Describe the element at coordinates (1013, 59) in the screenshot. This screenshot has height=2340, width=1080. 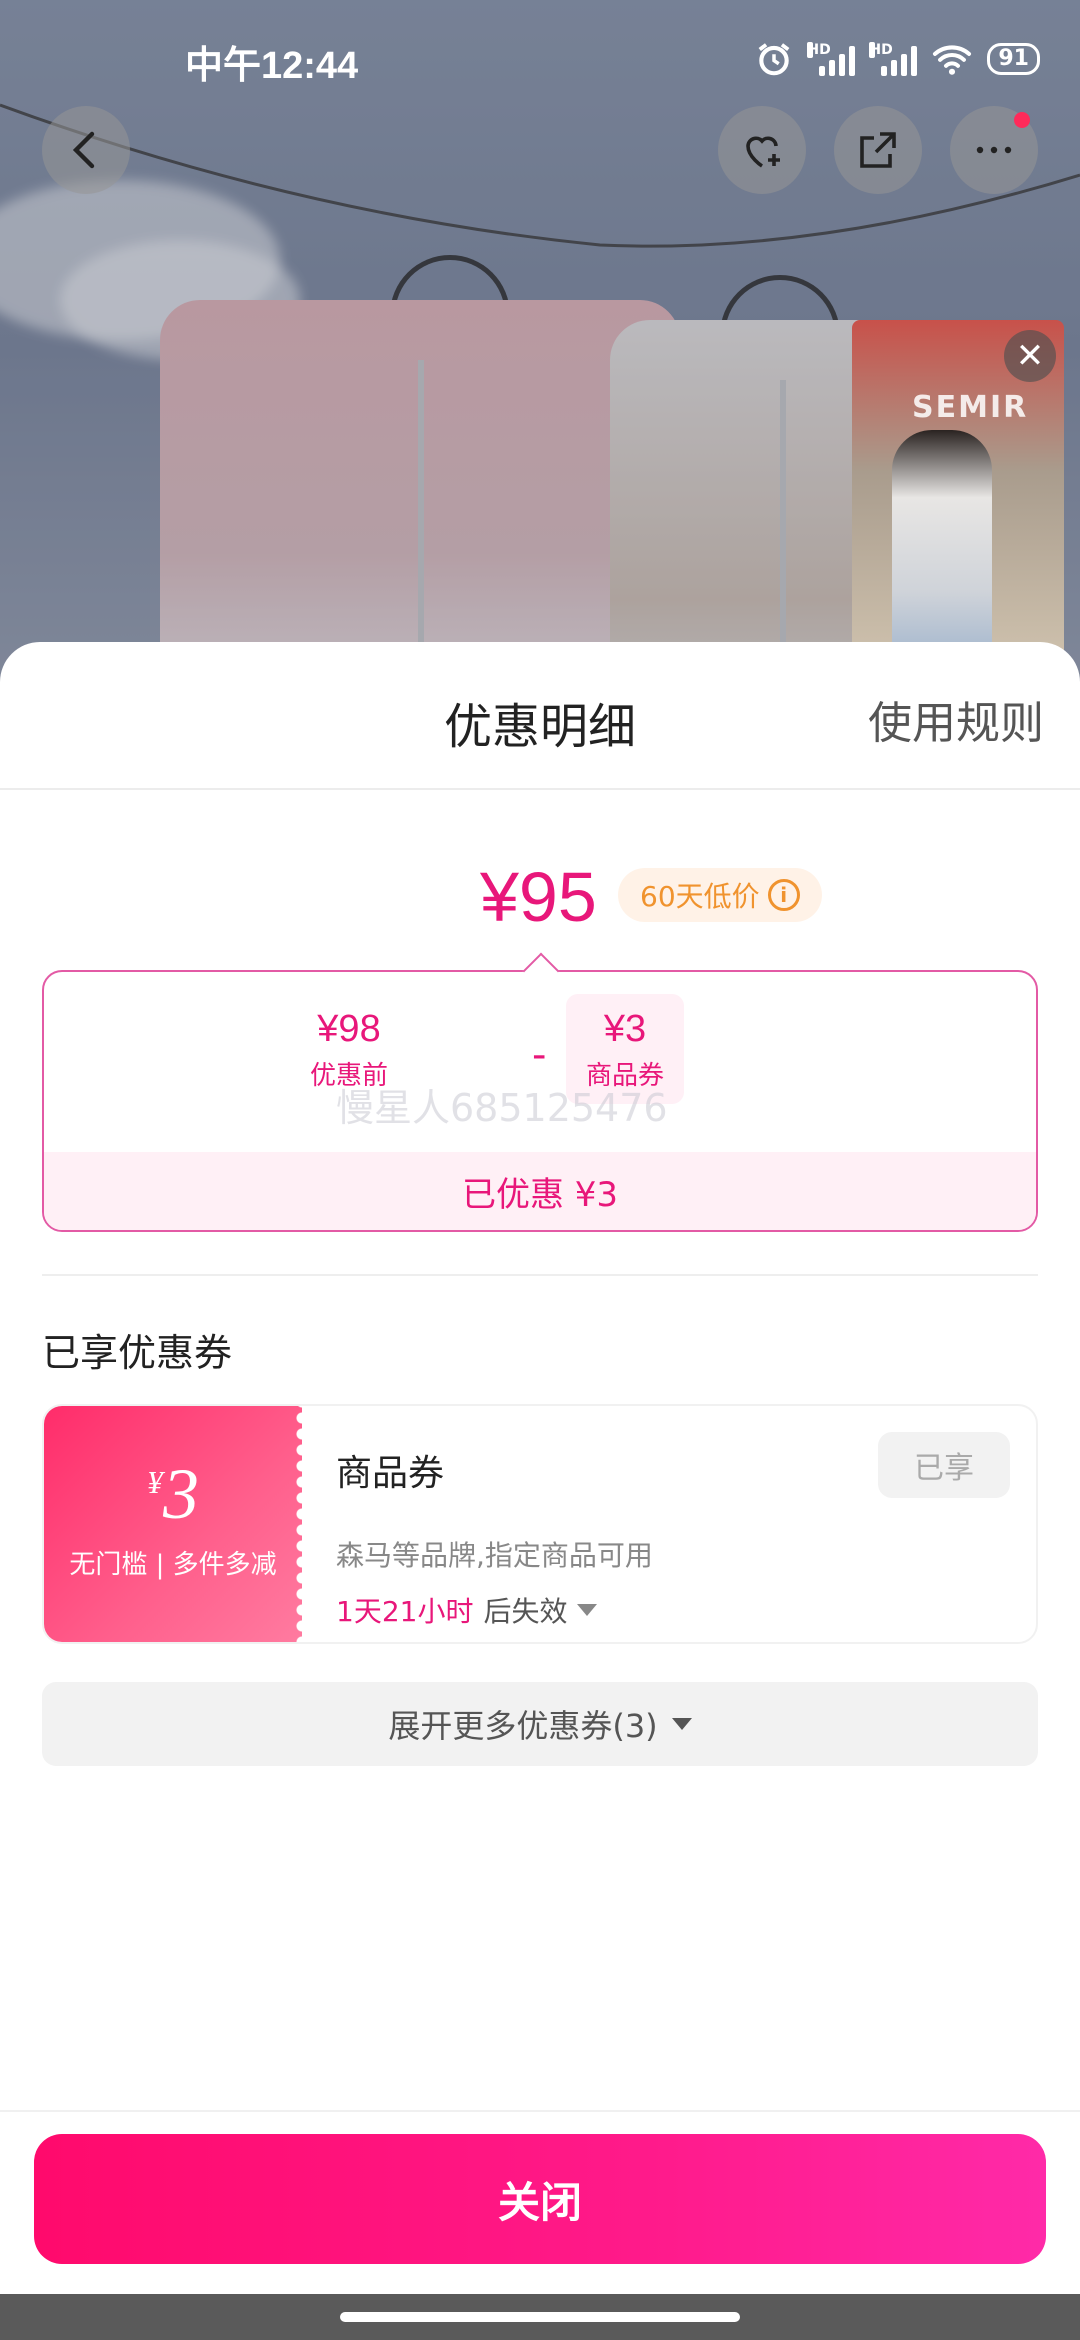
I see `battery-indicator: 91` at that location.